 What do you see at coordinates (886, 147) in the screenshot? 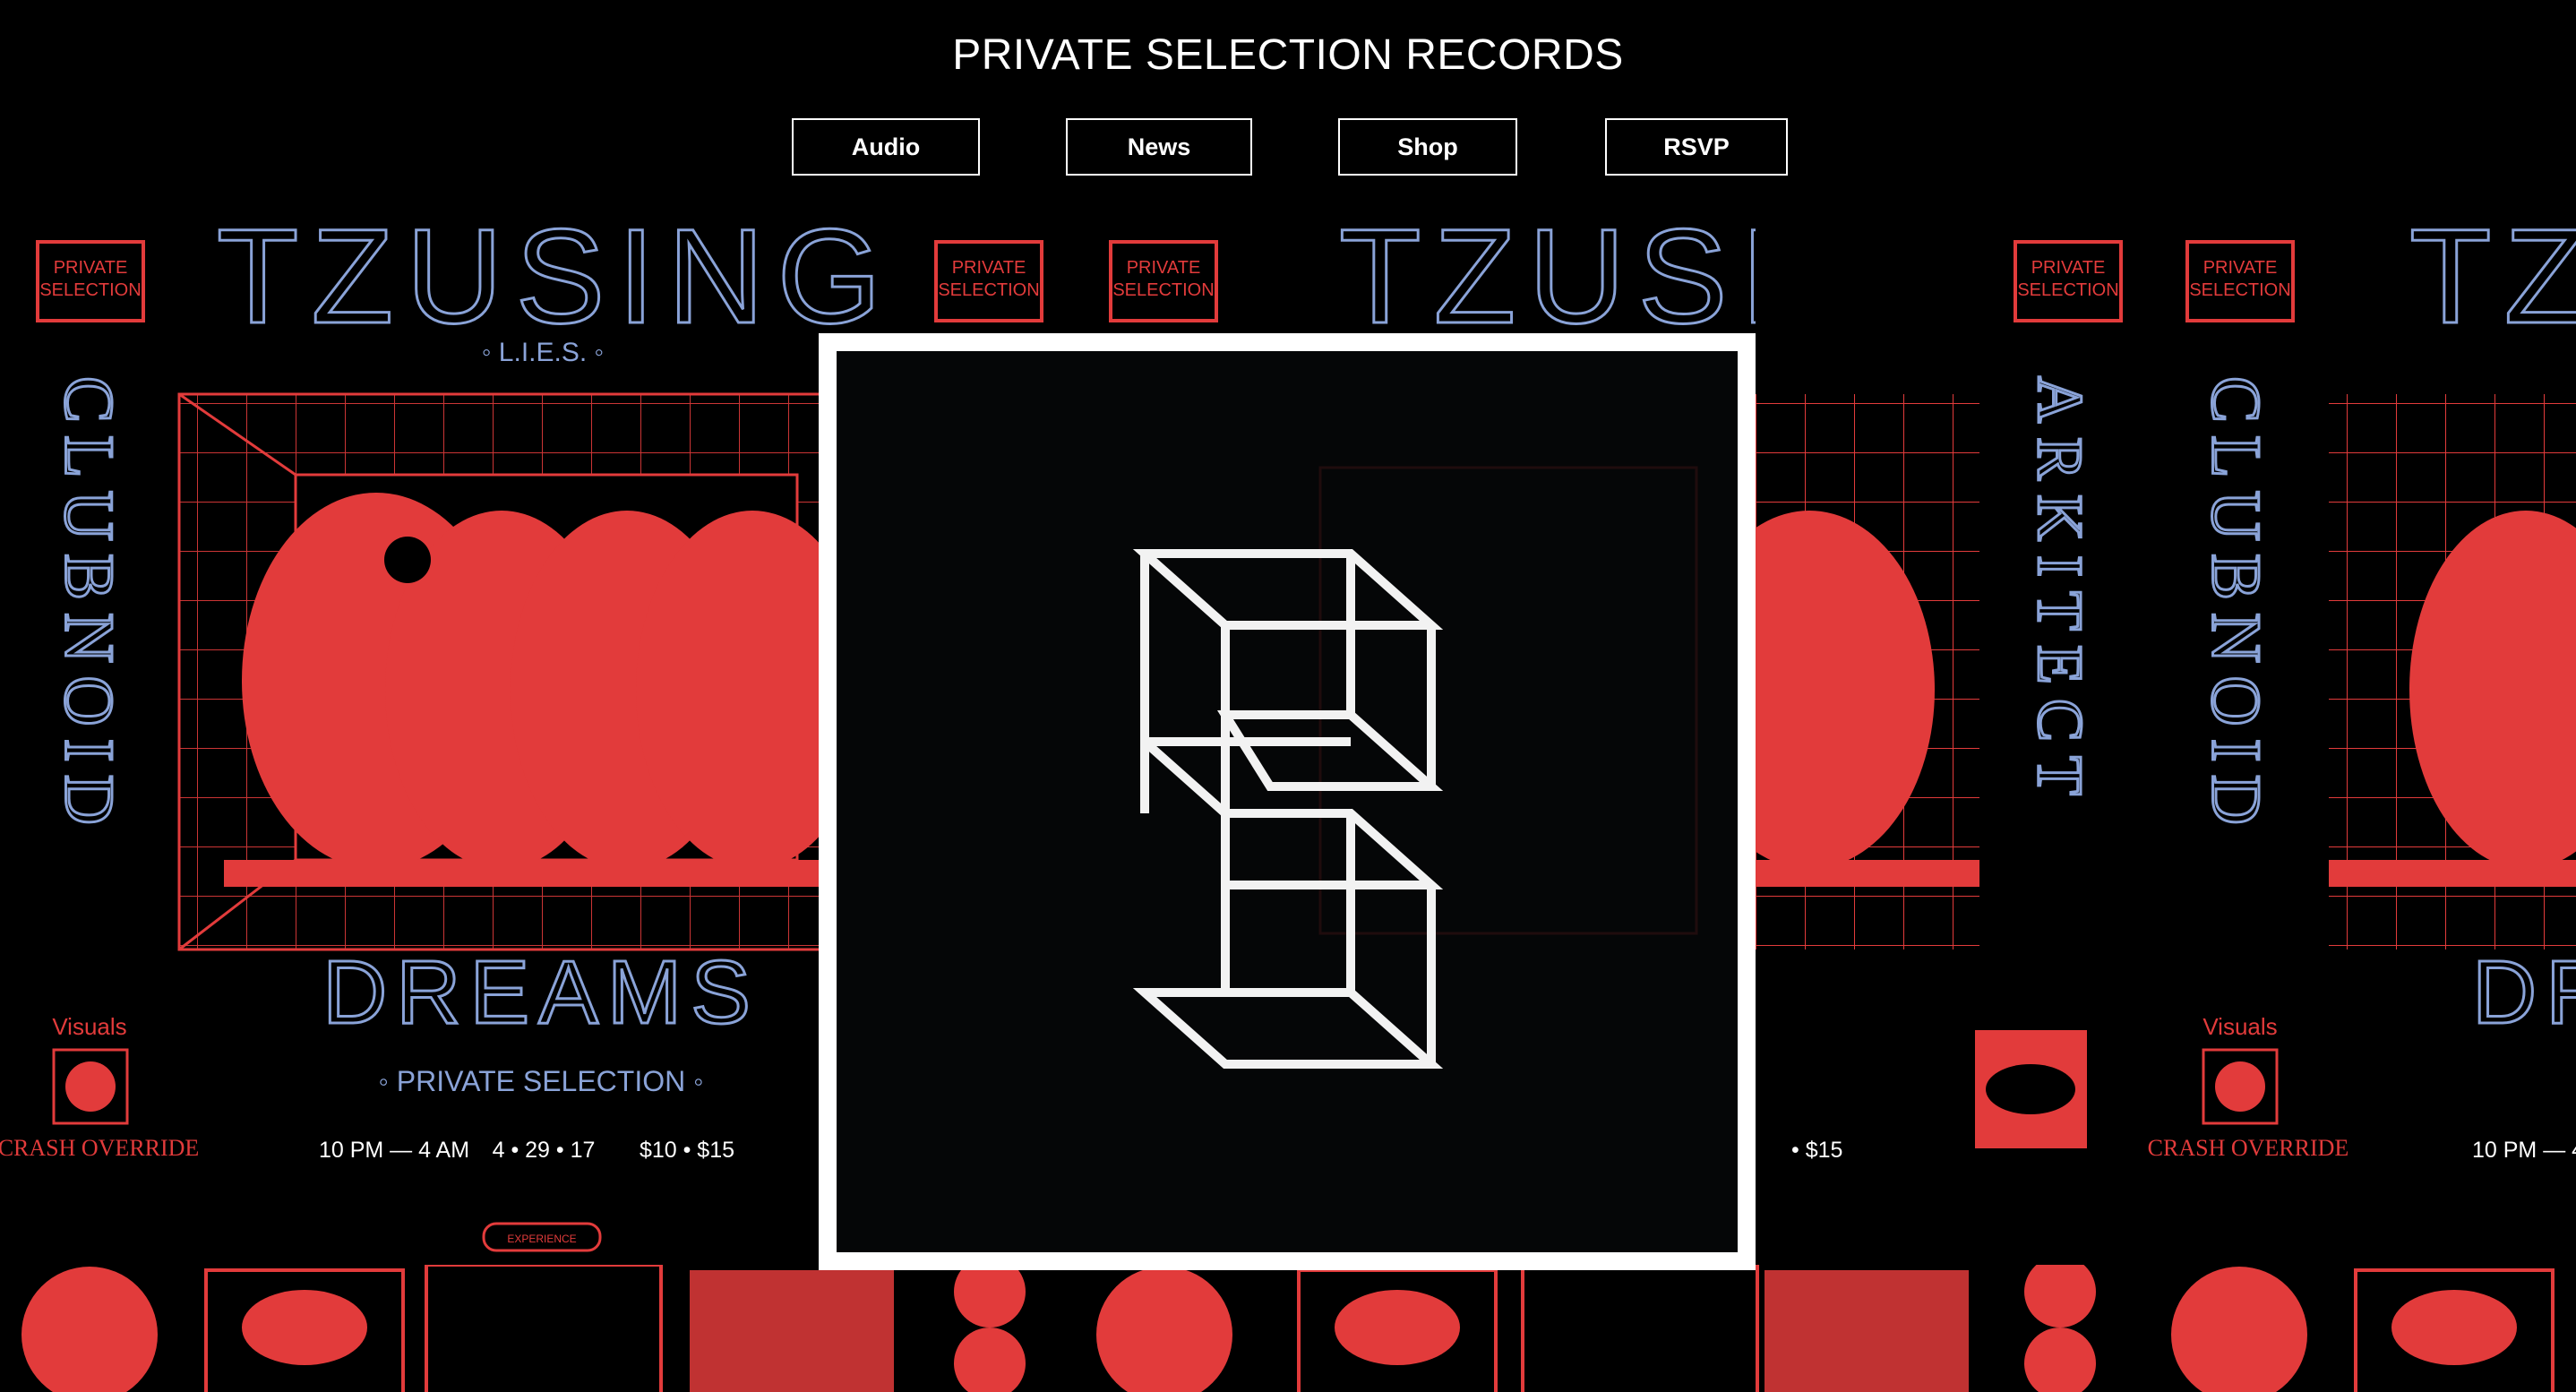
I see `nav-audio-button: Audio` at bounding box center [886, 147].